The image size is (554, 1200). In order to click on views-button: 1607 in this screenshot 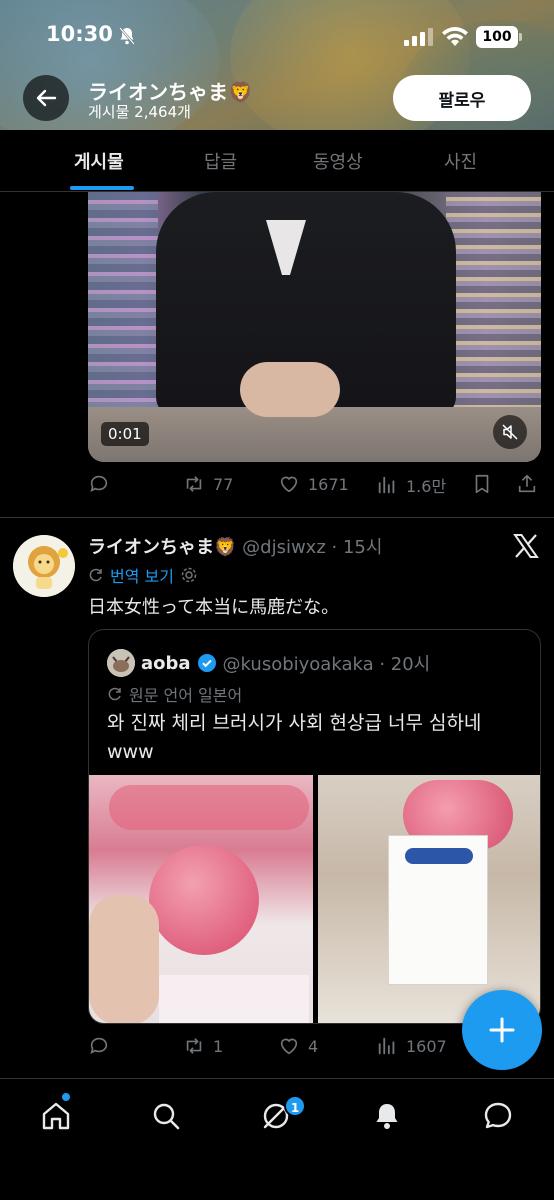, I will do `click(411, 1046)`.